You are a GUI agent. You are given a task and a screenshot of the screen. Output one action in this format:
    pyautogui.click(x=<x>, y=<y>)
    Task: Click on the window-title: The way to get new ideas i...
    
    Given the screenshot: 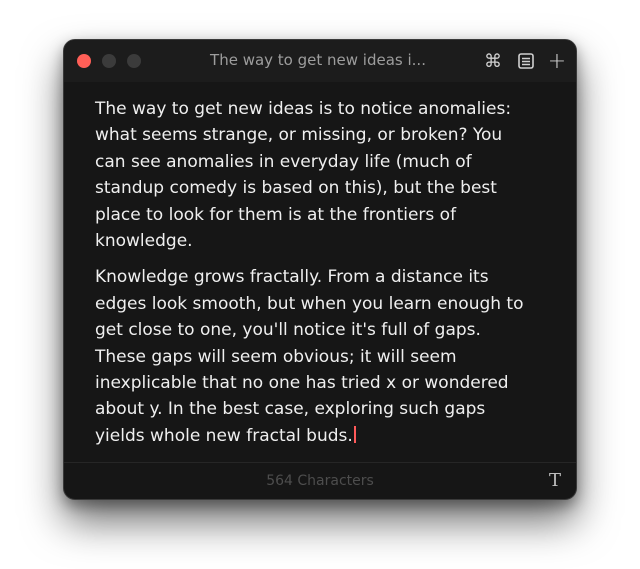 What is the action you would take?
    pyautogui.click(x=318, y=60)
    